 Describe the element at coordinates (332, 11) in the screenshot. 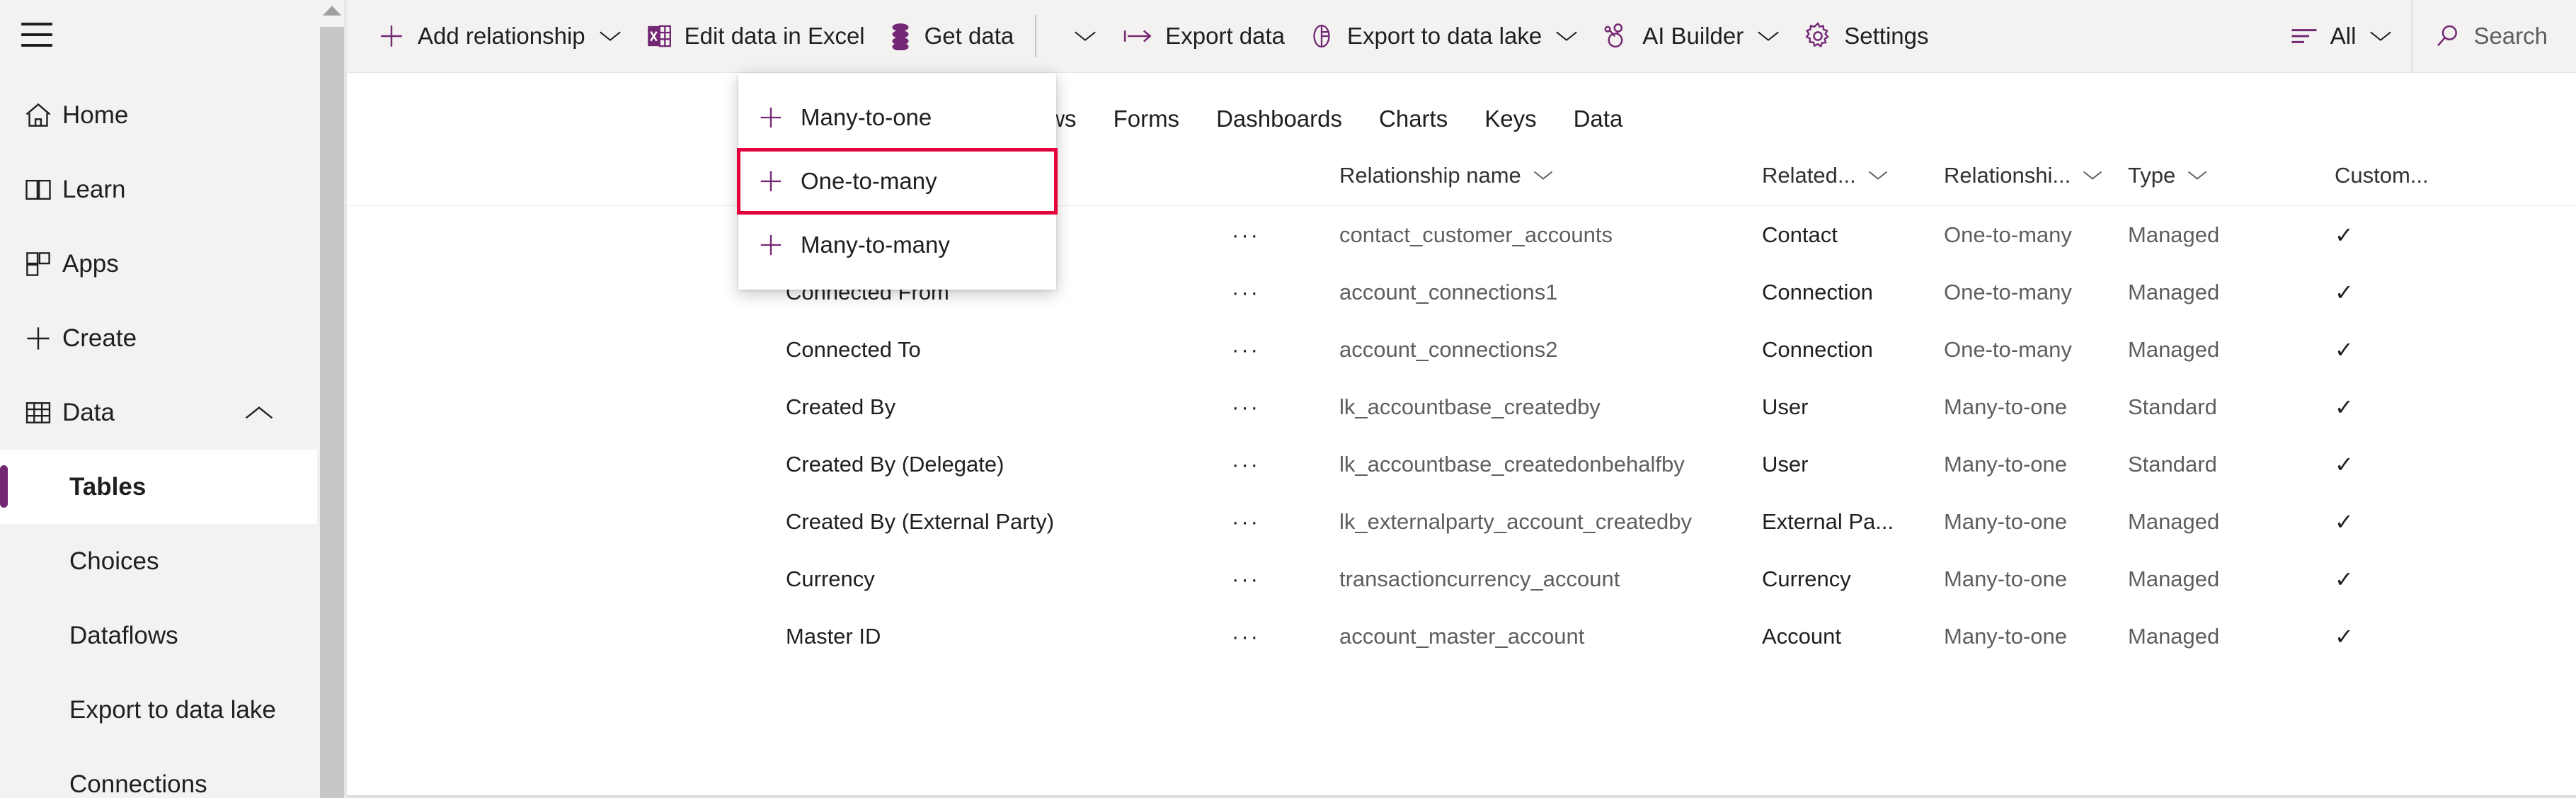

I see `scroll-up-arrow-icon` at that location.